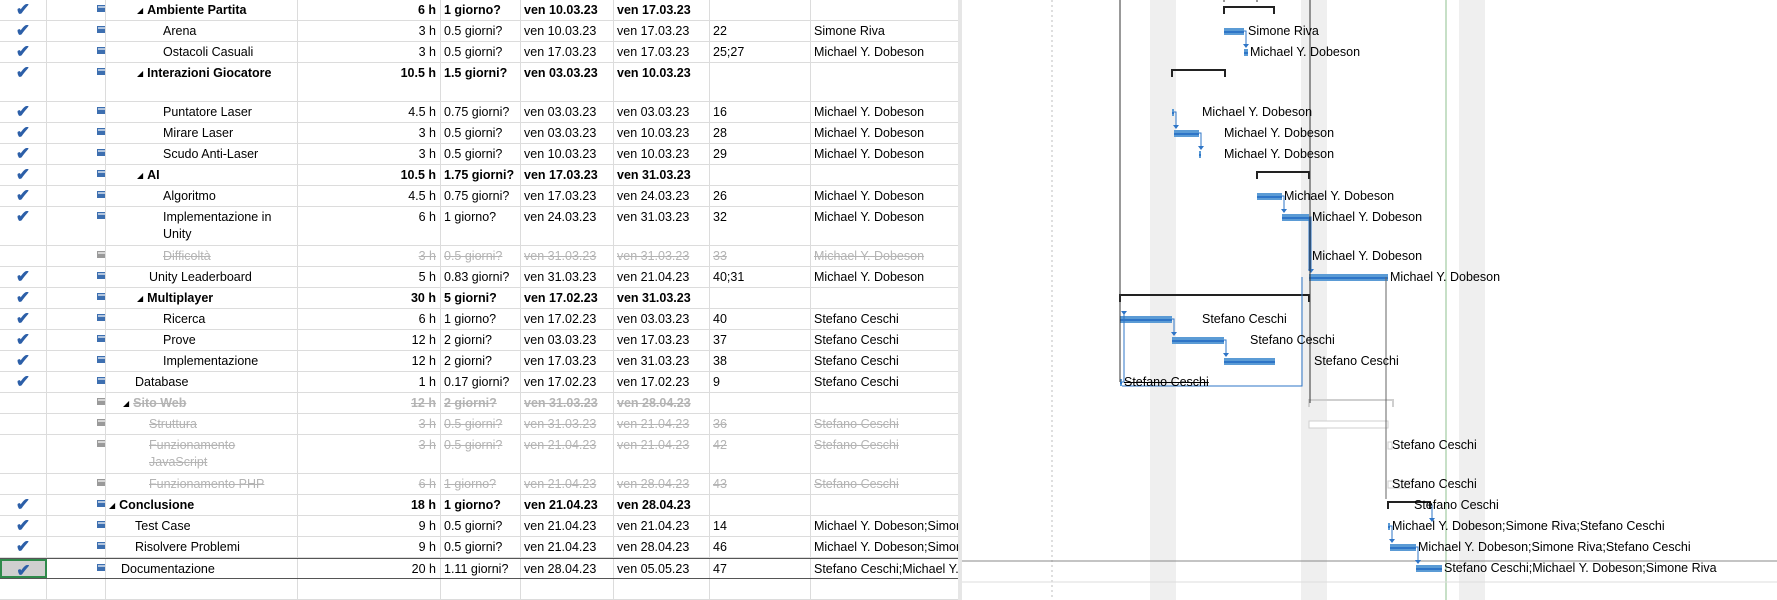 This screenshot has width=1777, height=600. I want to click on start-cell: ven 28.04.23, so click(567, 568).